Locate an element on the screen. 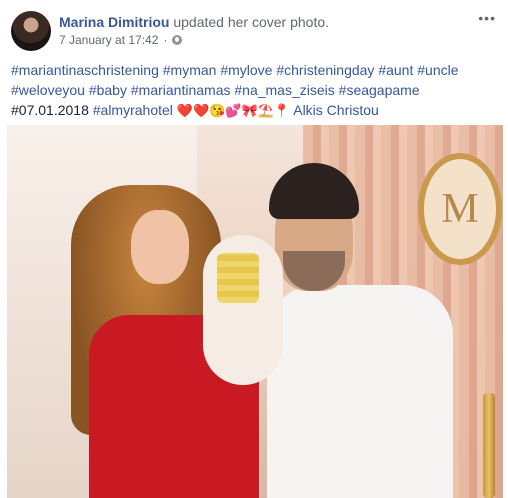 The height and width of the screenshot is (498, 508). hashtag: #weloveyou is located at coordinates (48, 90).